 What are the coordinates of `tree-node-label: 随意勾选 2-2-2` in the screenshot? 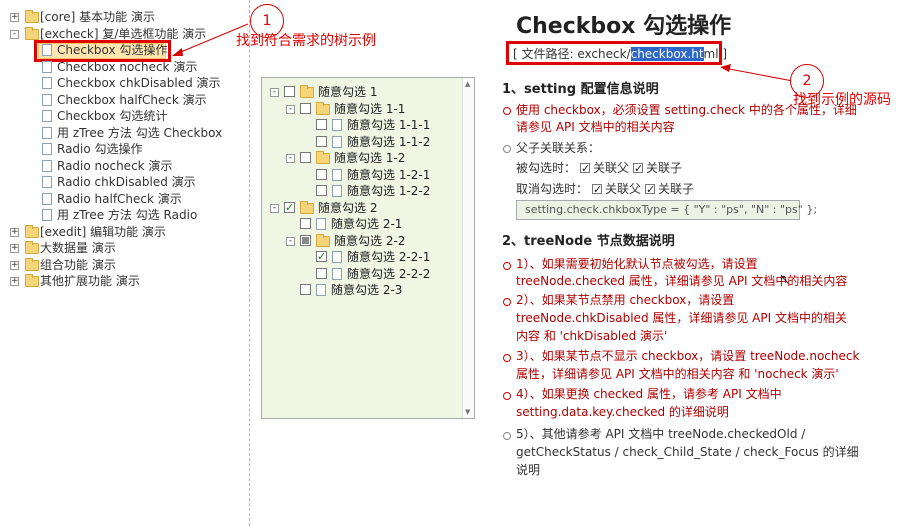 It's located at (389, 273).